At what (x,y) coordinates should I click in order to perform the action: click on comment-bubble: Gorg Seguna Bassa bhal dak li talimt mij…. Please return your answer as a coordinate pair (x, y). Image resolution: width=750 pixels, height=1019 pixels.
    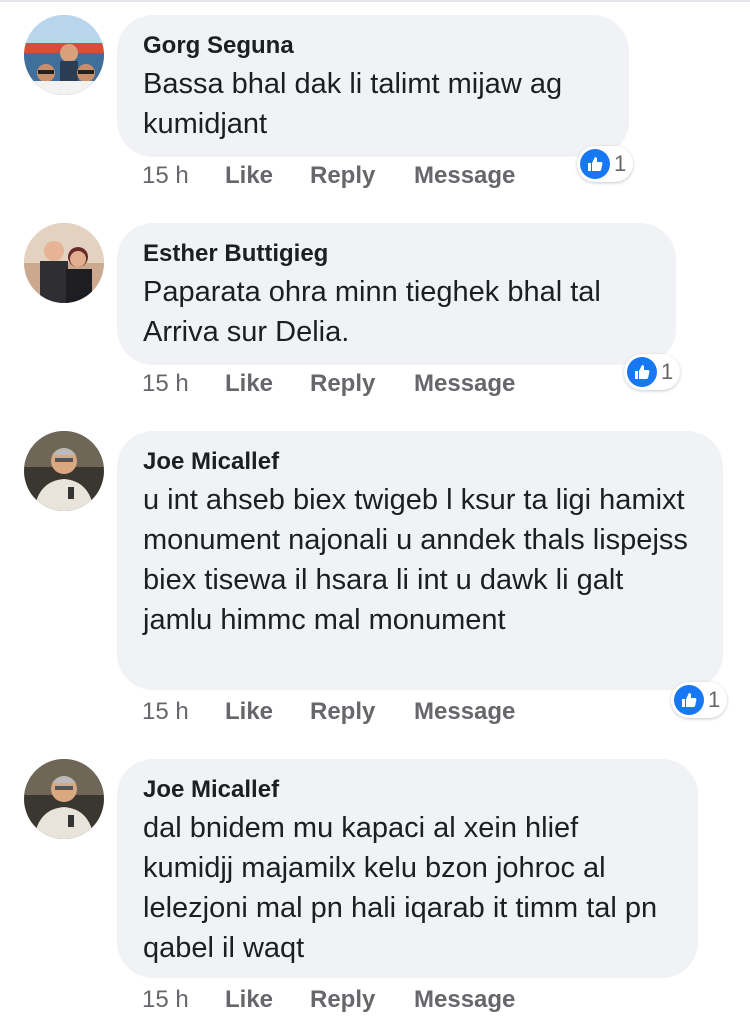
    Looking at the image, I should click on (373, 86).